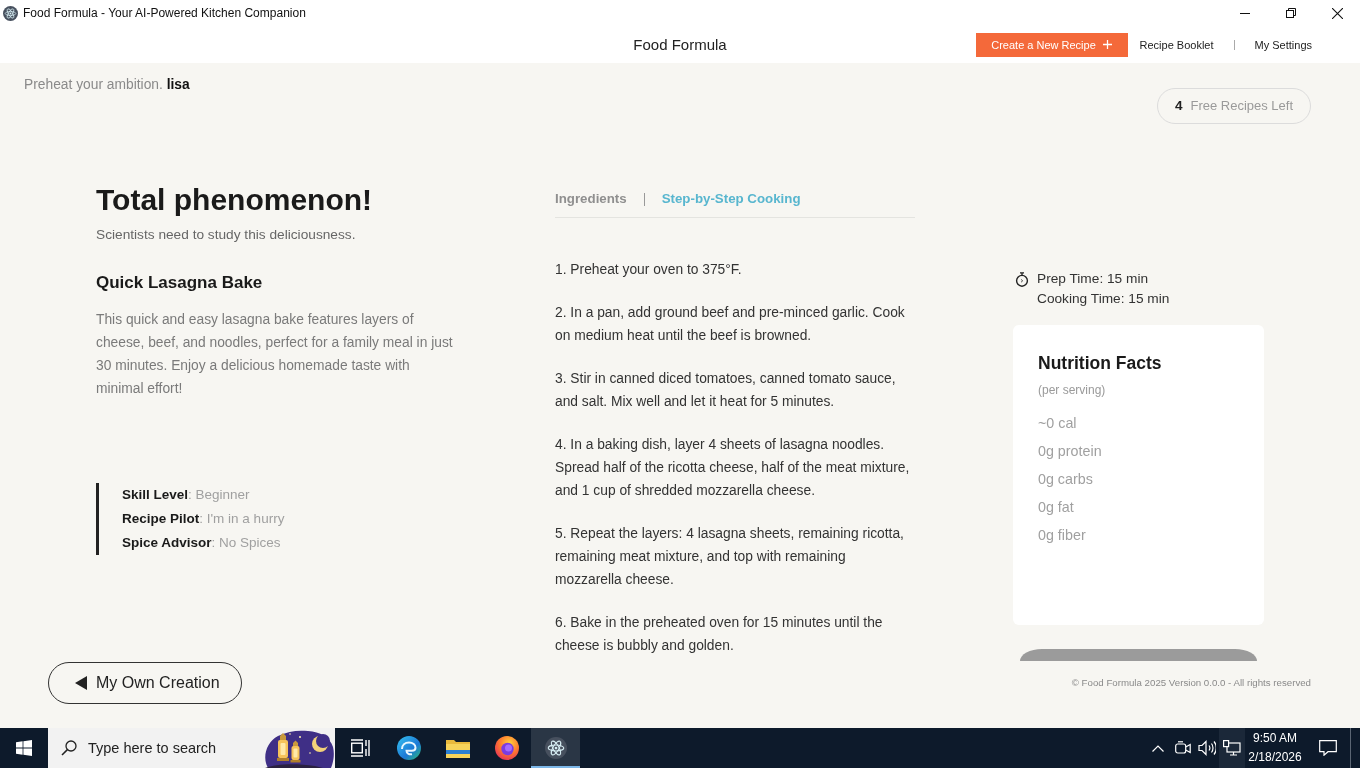 The image size is (1360, 768). What do you see at coordinates (1022, 279) in the screenshot?
I see `stopwatch-icon` at bounding box center [1022, 279].